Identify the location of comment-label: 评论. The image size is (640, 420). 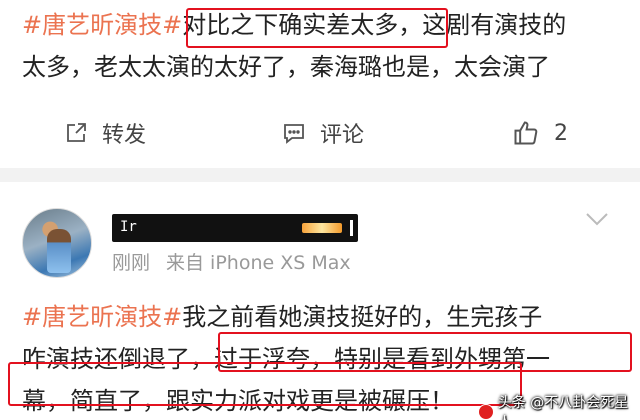
(342, 135).